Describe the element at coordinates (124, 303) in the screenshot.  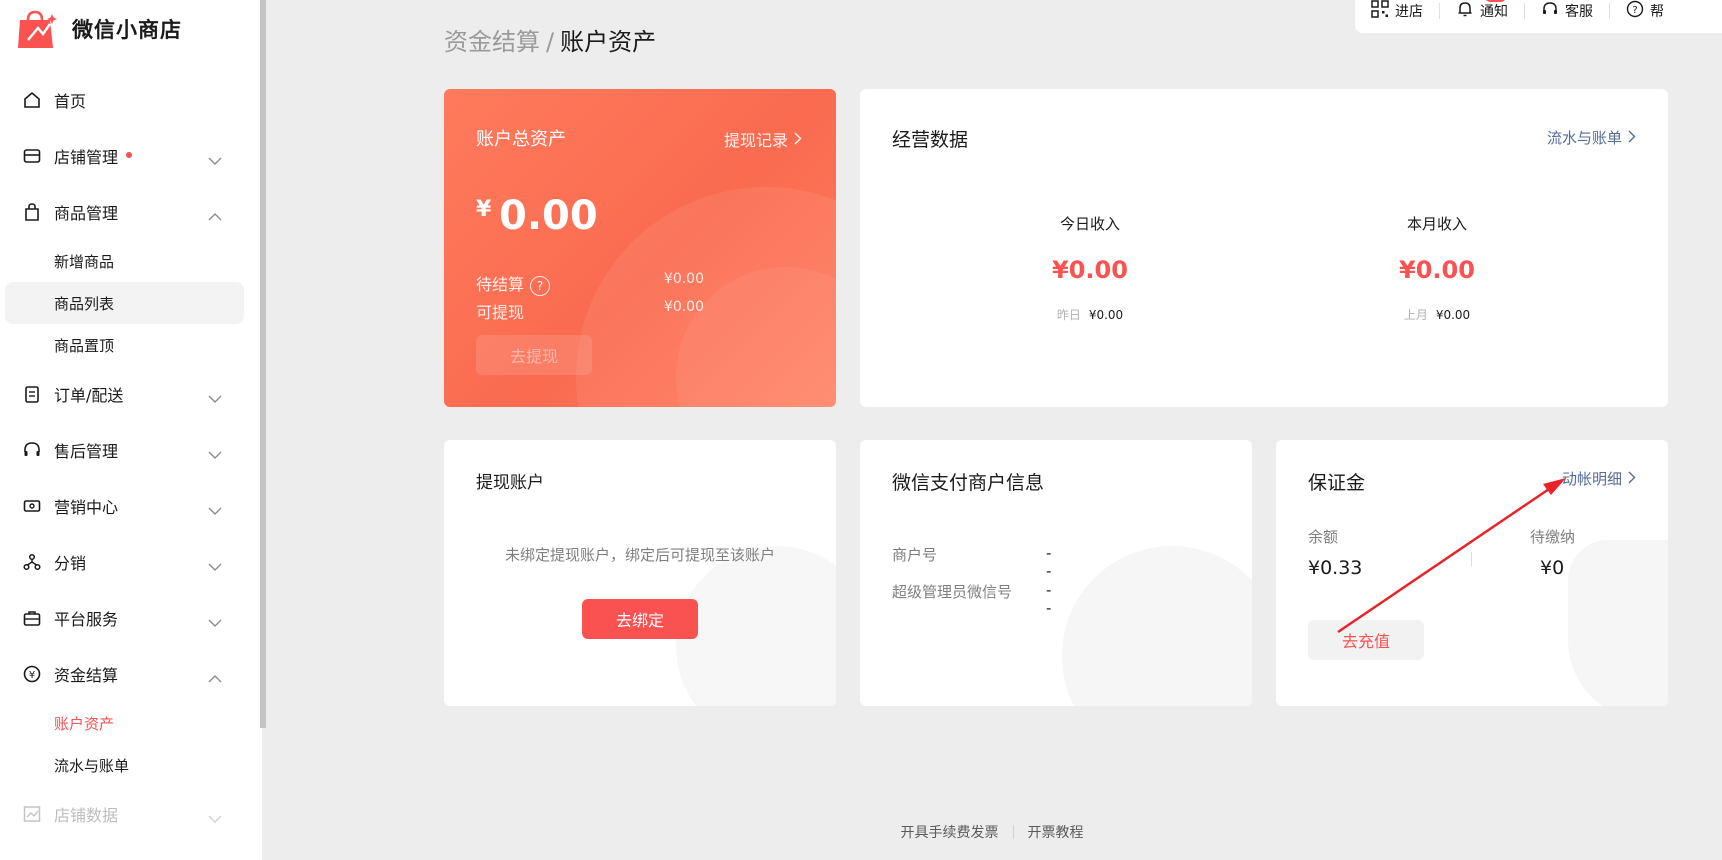
I see `sidebar-subitem-product-list: 商品列表` at that location.